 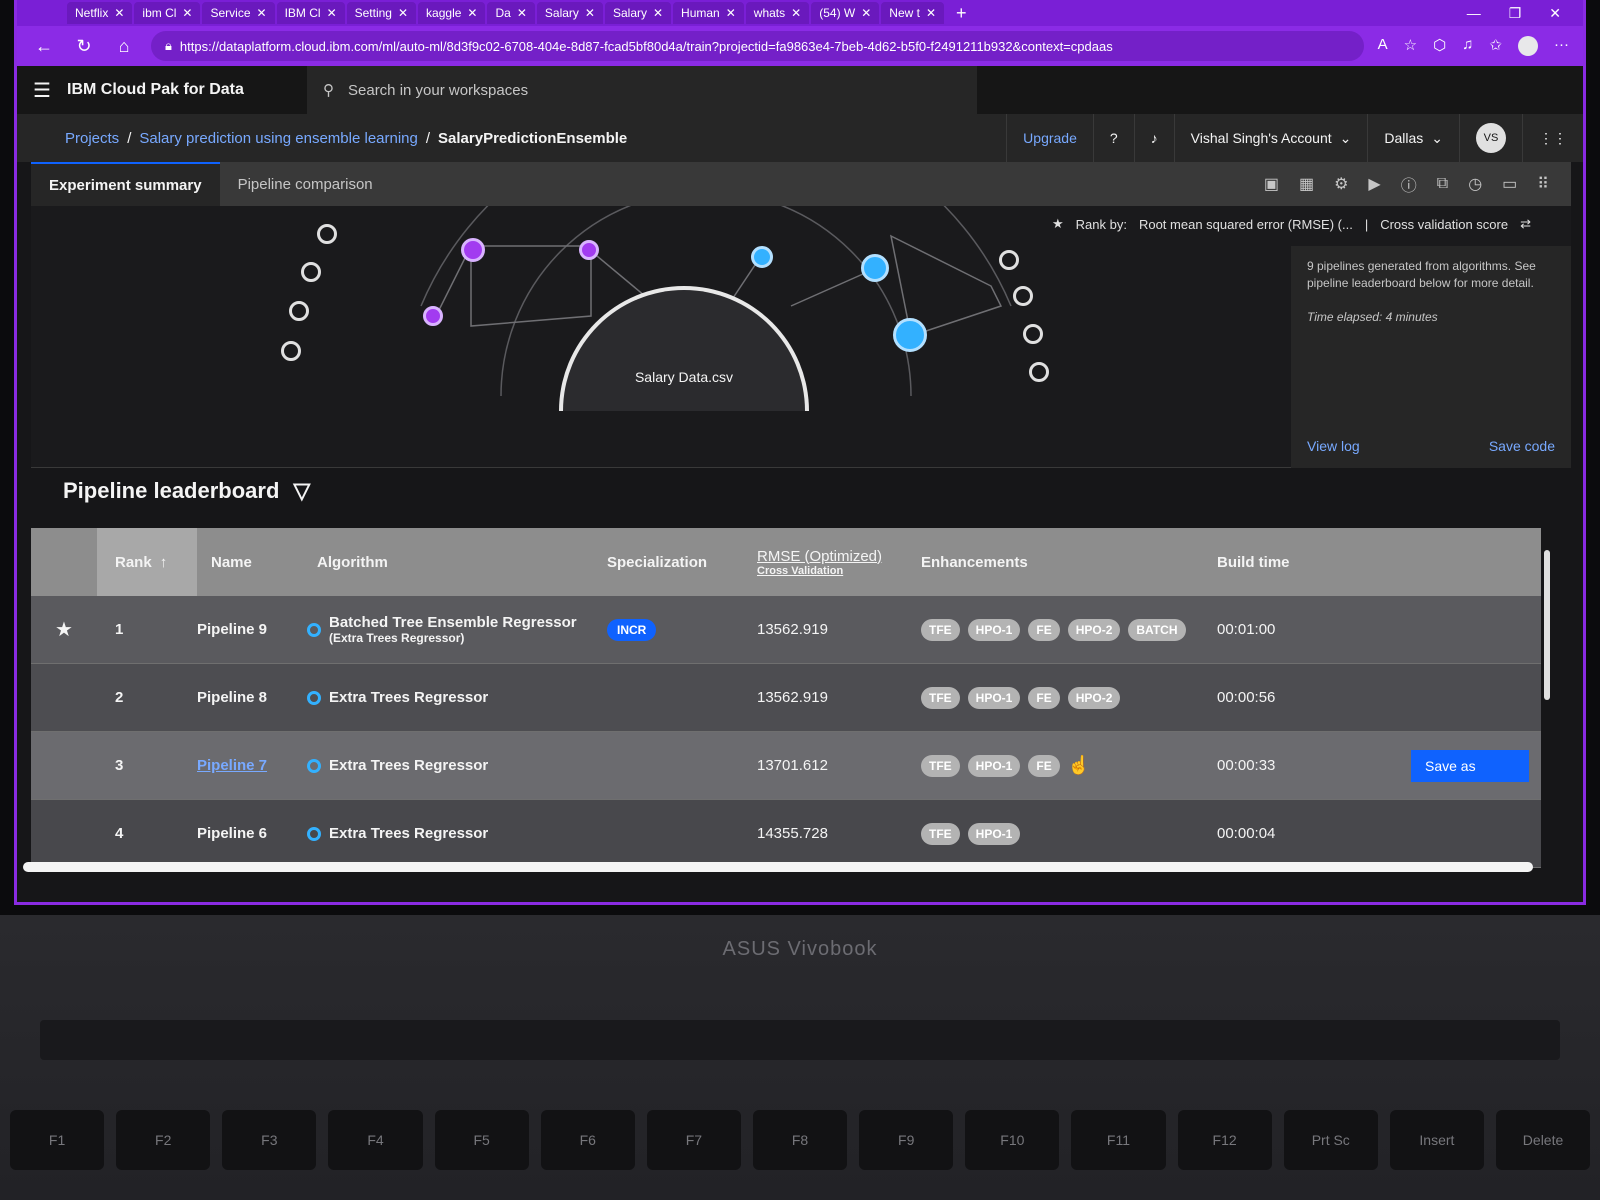 What do you see at coordinates (1049, 138) in the screenshot?
I see `upgrade-link: Upgrade` at bounding box center [1049, 138].